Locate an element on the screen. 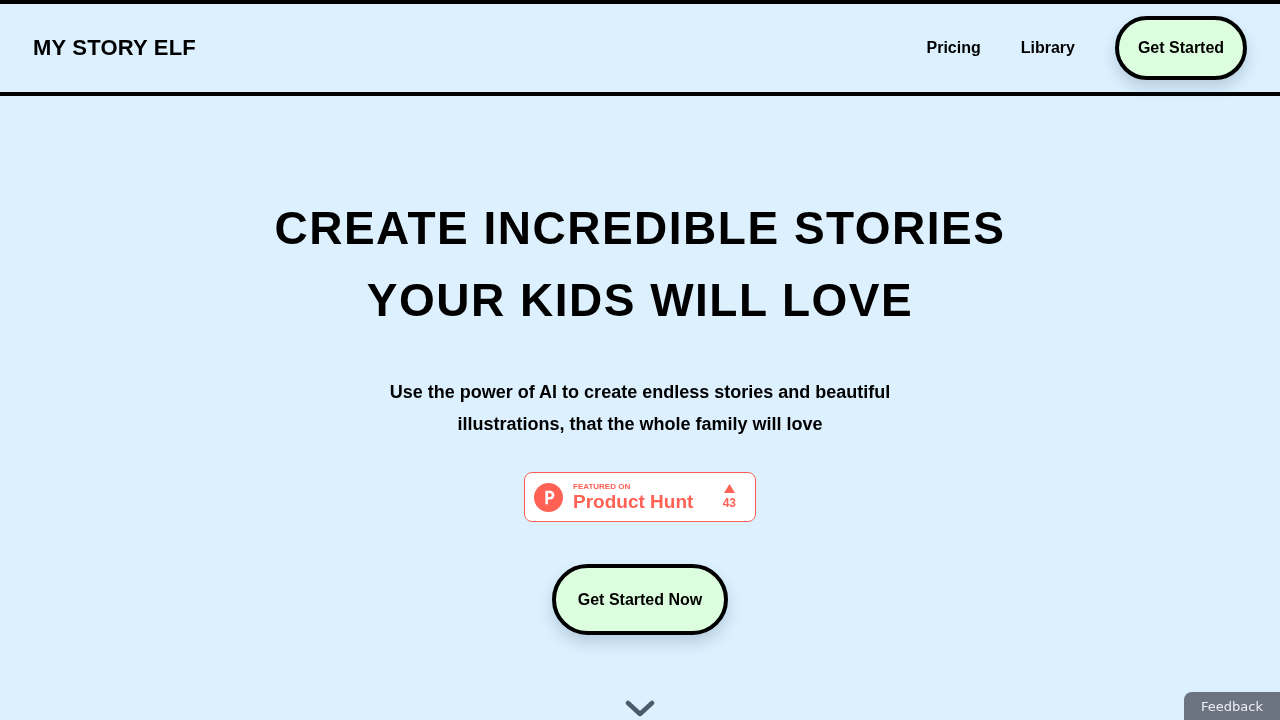  site-logo: MY STORY ELF is located at coordinates (114, 48).